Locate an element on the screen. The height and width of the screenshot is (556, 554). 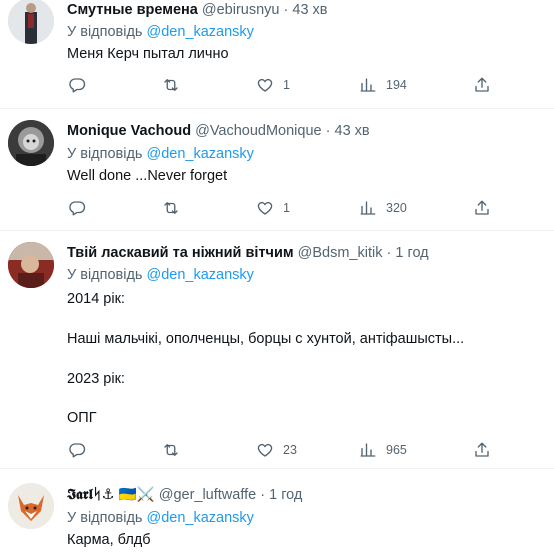
tweet-text-line: 2023 рік: is located at coordinates (96, 379).